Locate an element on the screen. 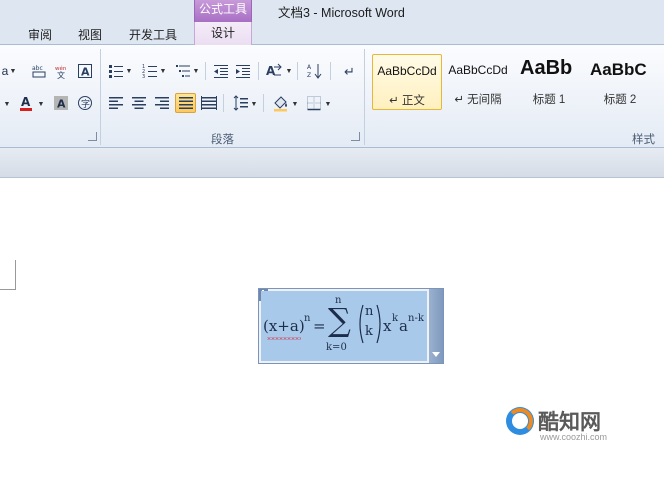 The height and width of the screenshot is (481, 664). equation-lhs-exponent: n is located at coordinates (307, 318).